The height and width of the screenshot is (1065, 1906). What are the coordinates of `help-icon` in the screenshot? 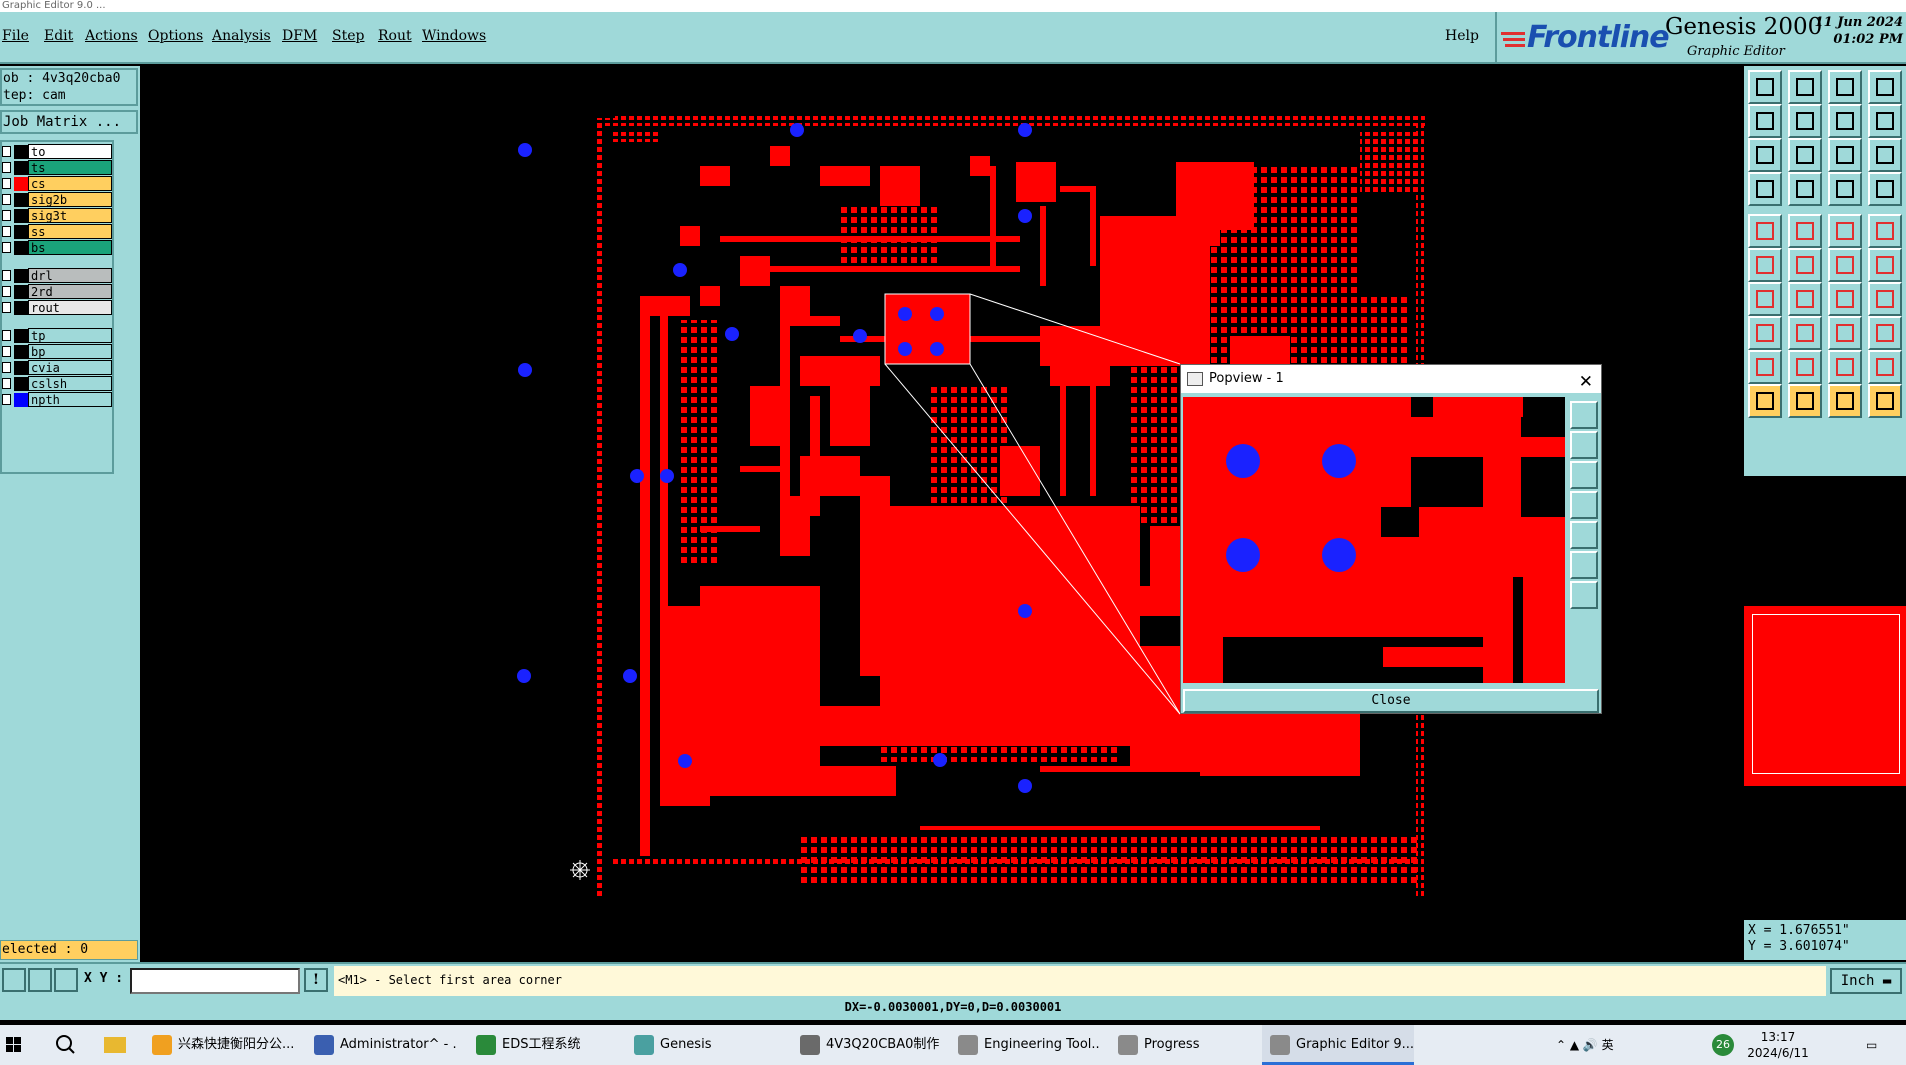 It's located at (1885, 155).